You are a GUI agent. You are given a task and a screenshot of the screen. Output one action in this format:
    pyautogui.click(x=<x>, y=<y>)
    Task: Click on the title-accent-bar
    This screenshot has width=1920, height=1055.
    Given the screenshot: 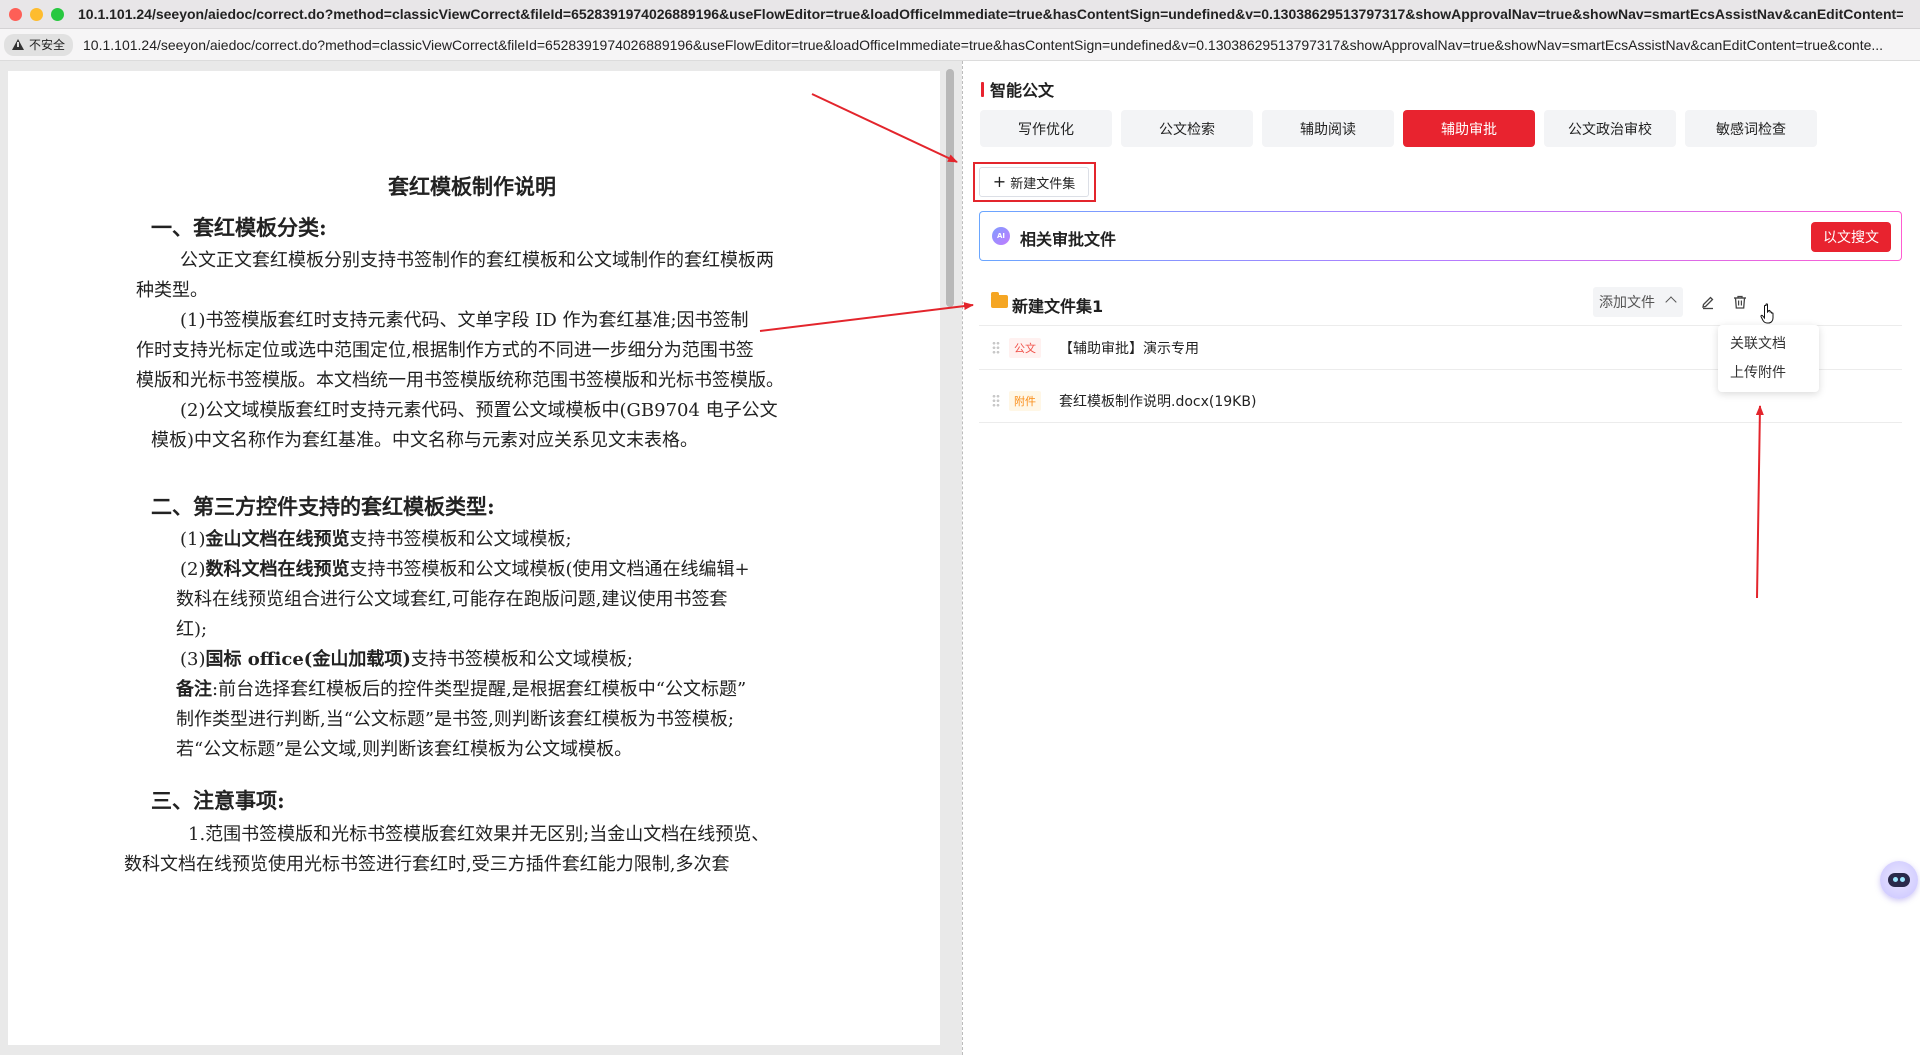 What is the action you would take?
    pyautogui.click(x=982, y=89)
    